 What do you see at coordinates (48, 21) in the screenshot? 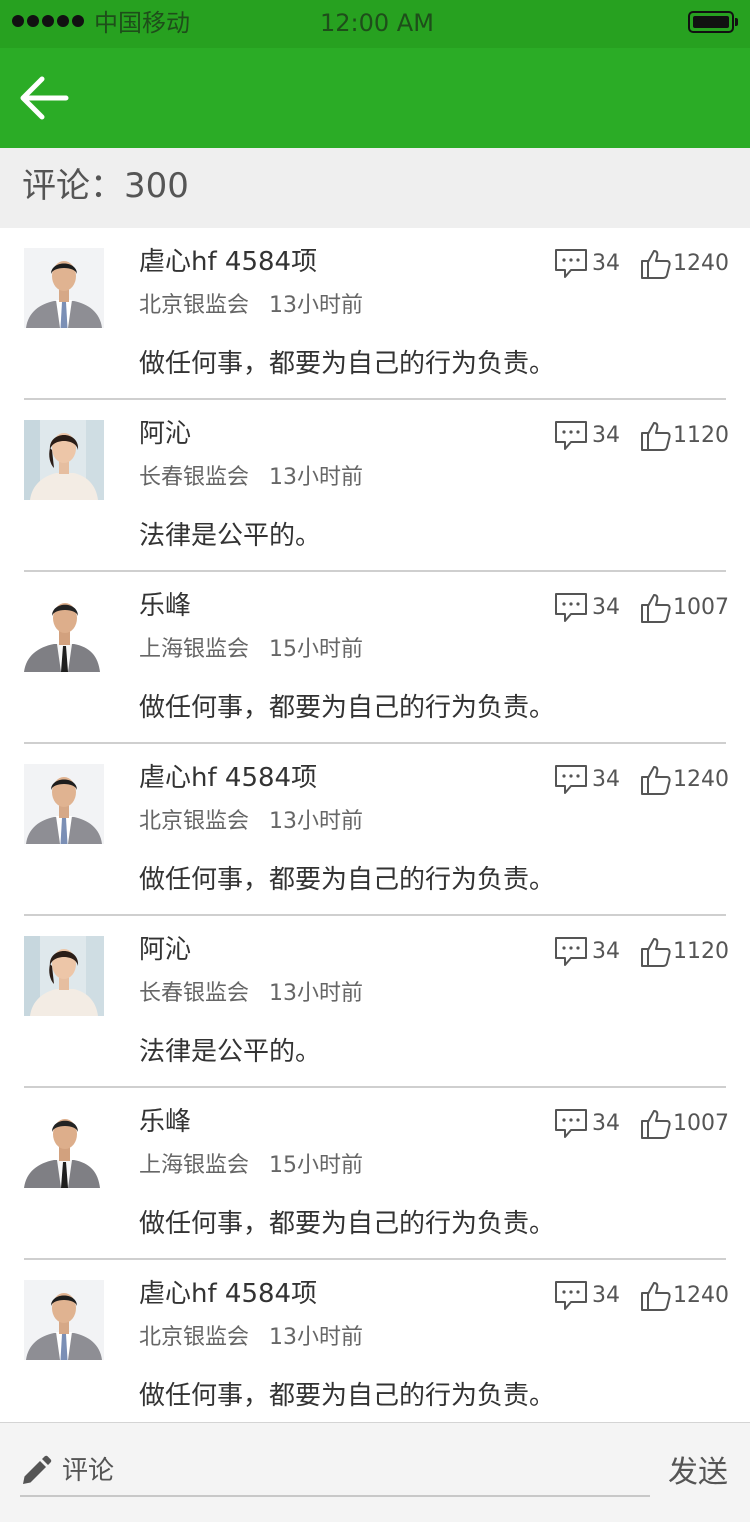
I see `signal-strength-icon` at bounding box center [48, 21].